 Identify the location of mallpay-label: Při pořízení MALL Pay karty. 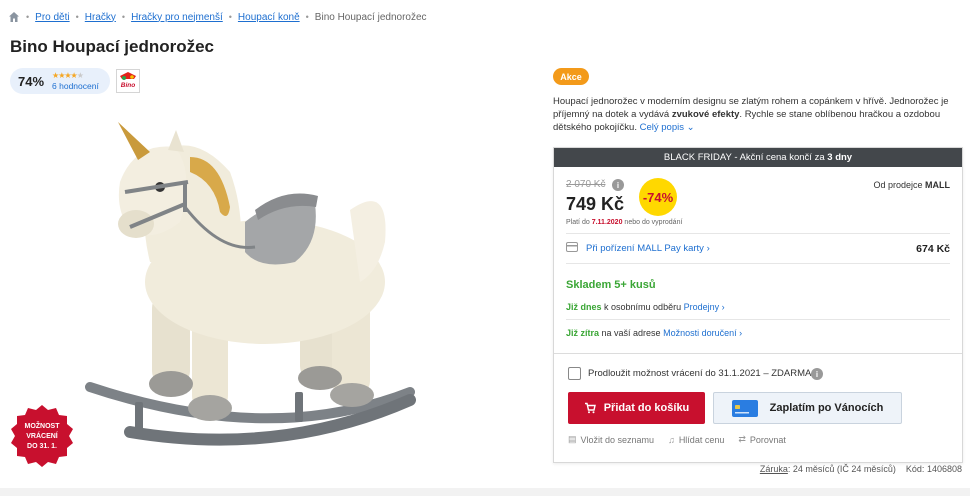
(645, 248).